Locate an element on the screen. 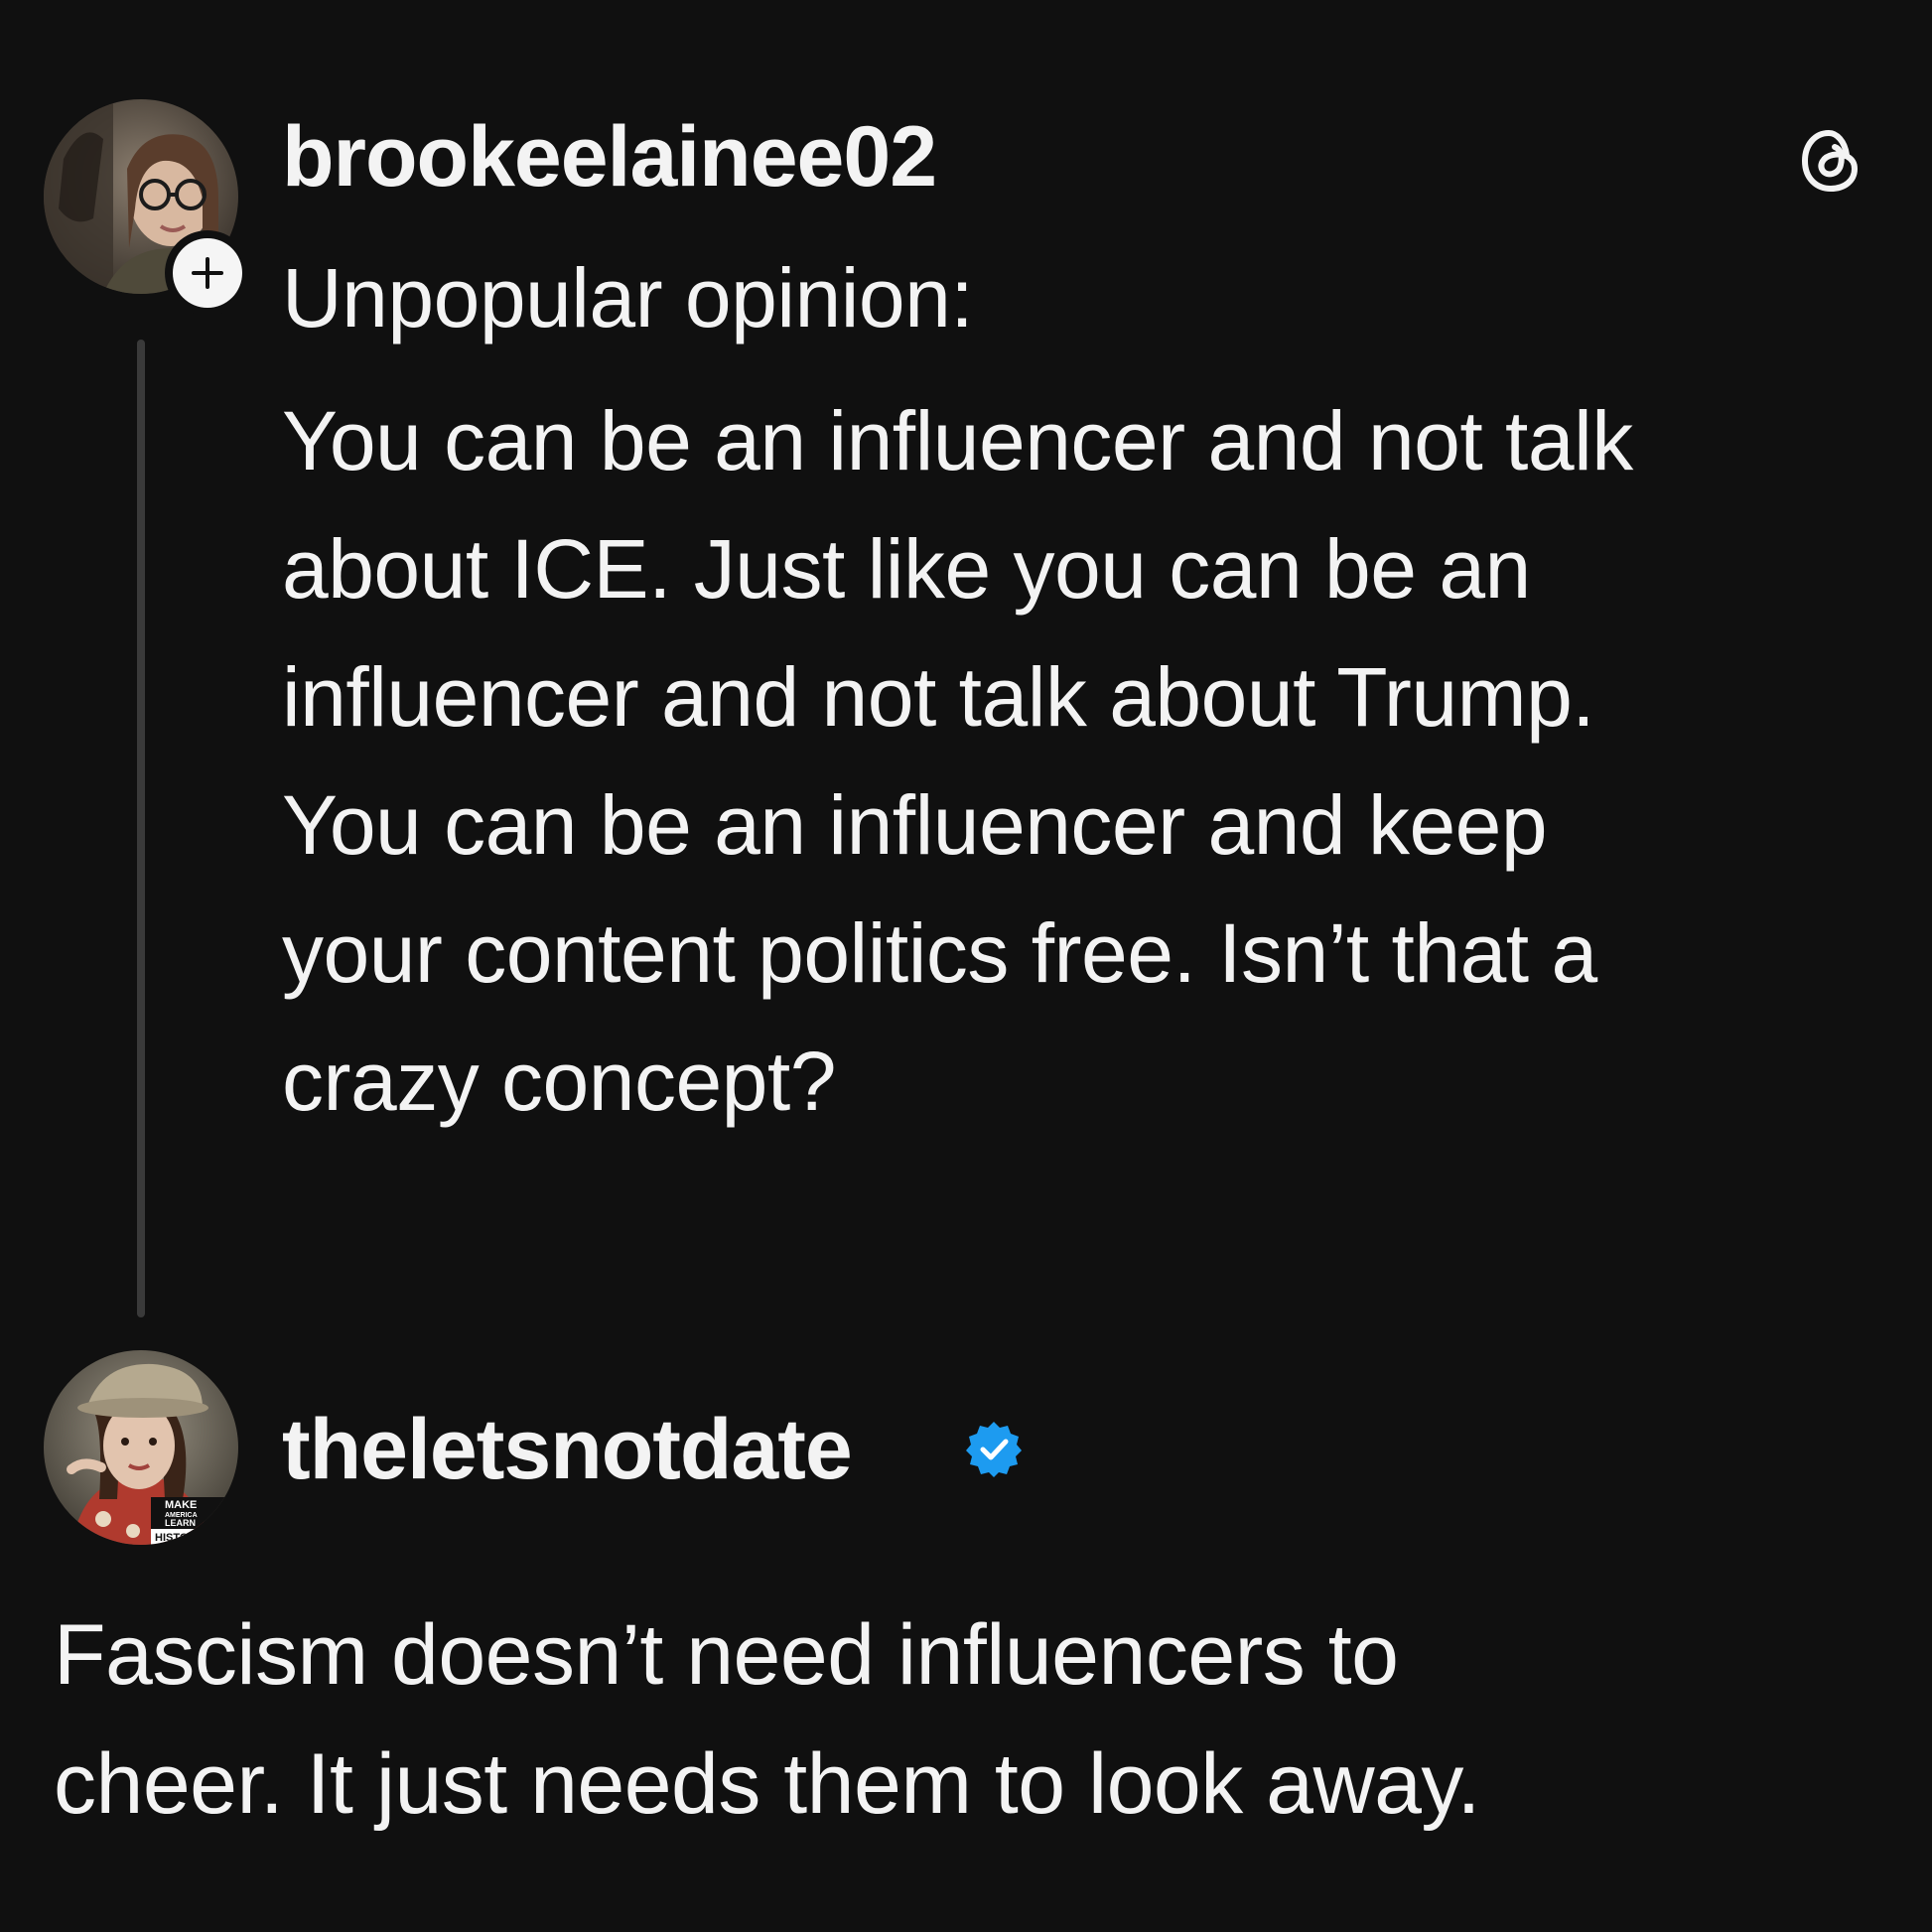  reply-author-avatar: MAKE AMERICA LEARN HISTORY AGA is located at coordinates (141, 1448).